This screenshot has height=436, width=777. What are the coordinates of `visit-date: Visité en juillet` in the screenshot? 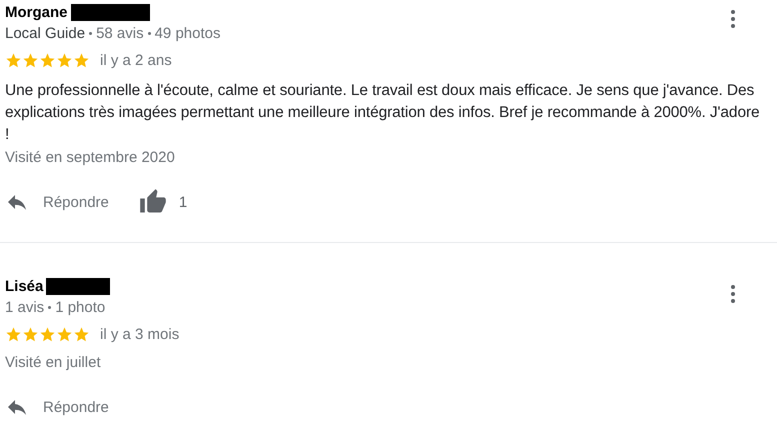 It's located at (53, 363).